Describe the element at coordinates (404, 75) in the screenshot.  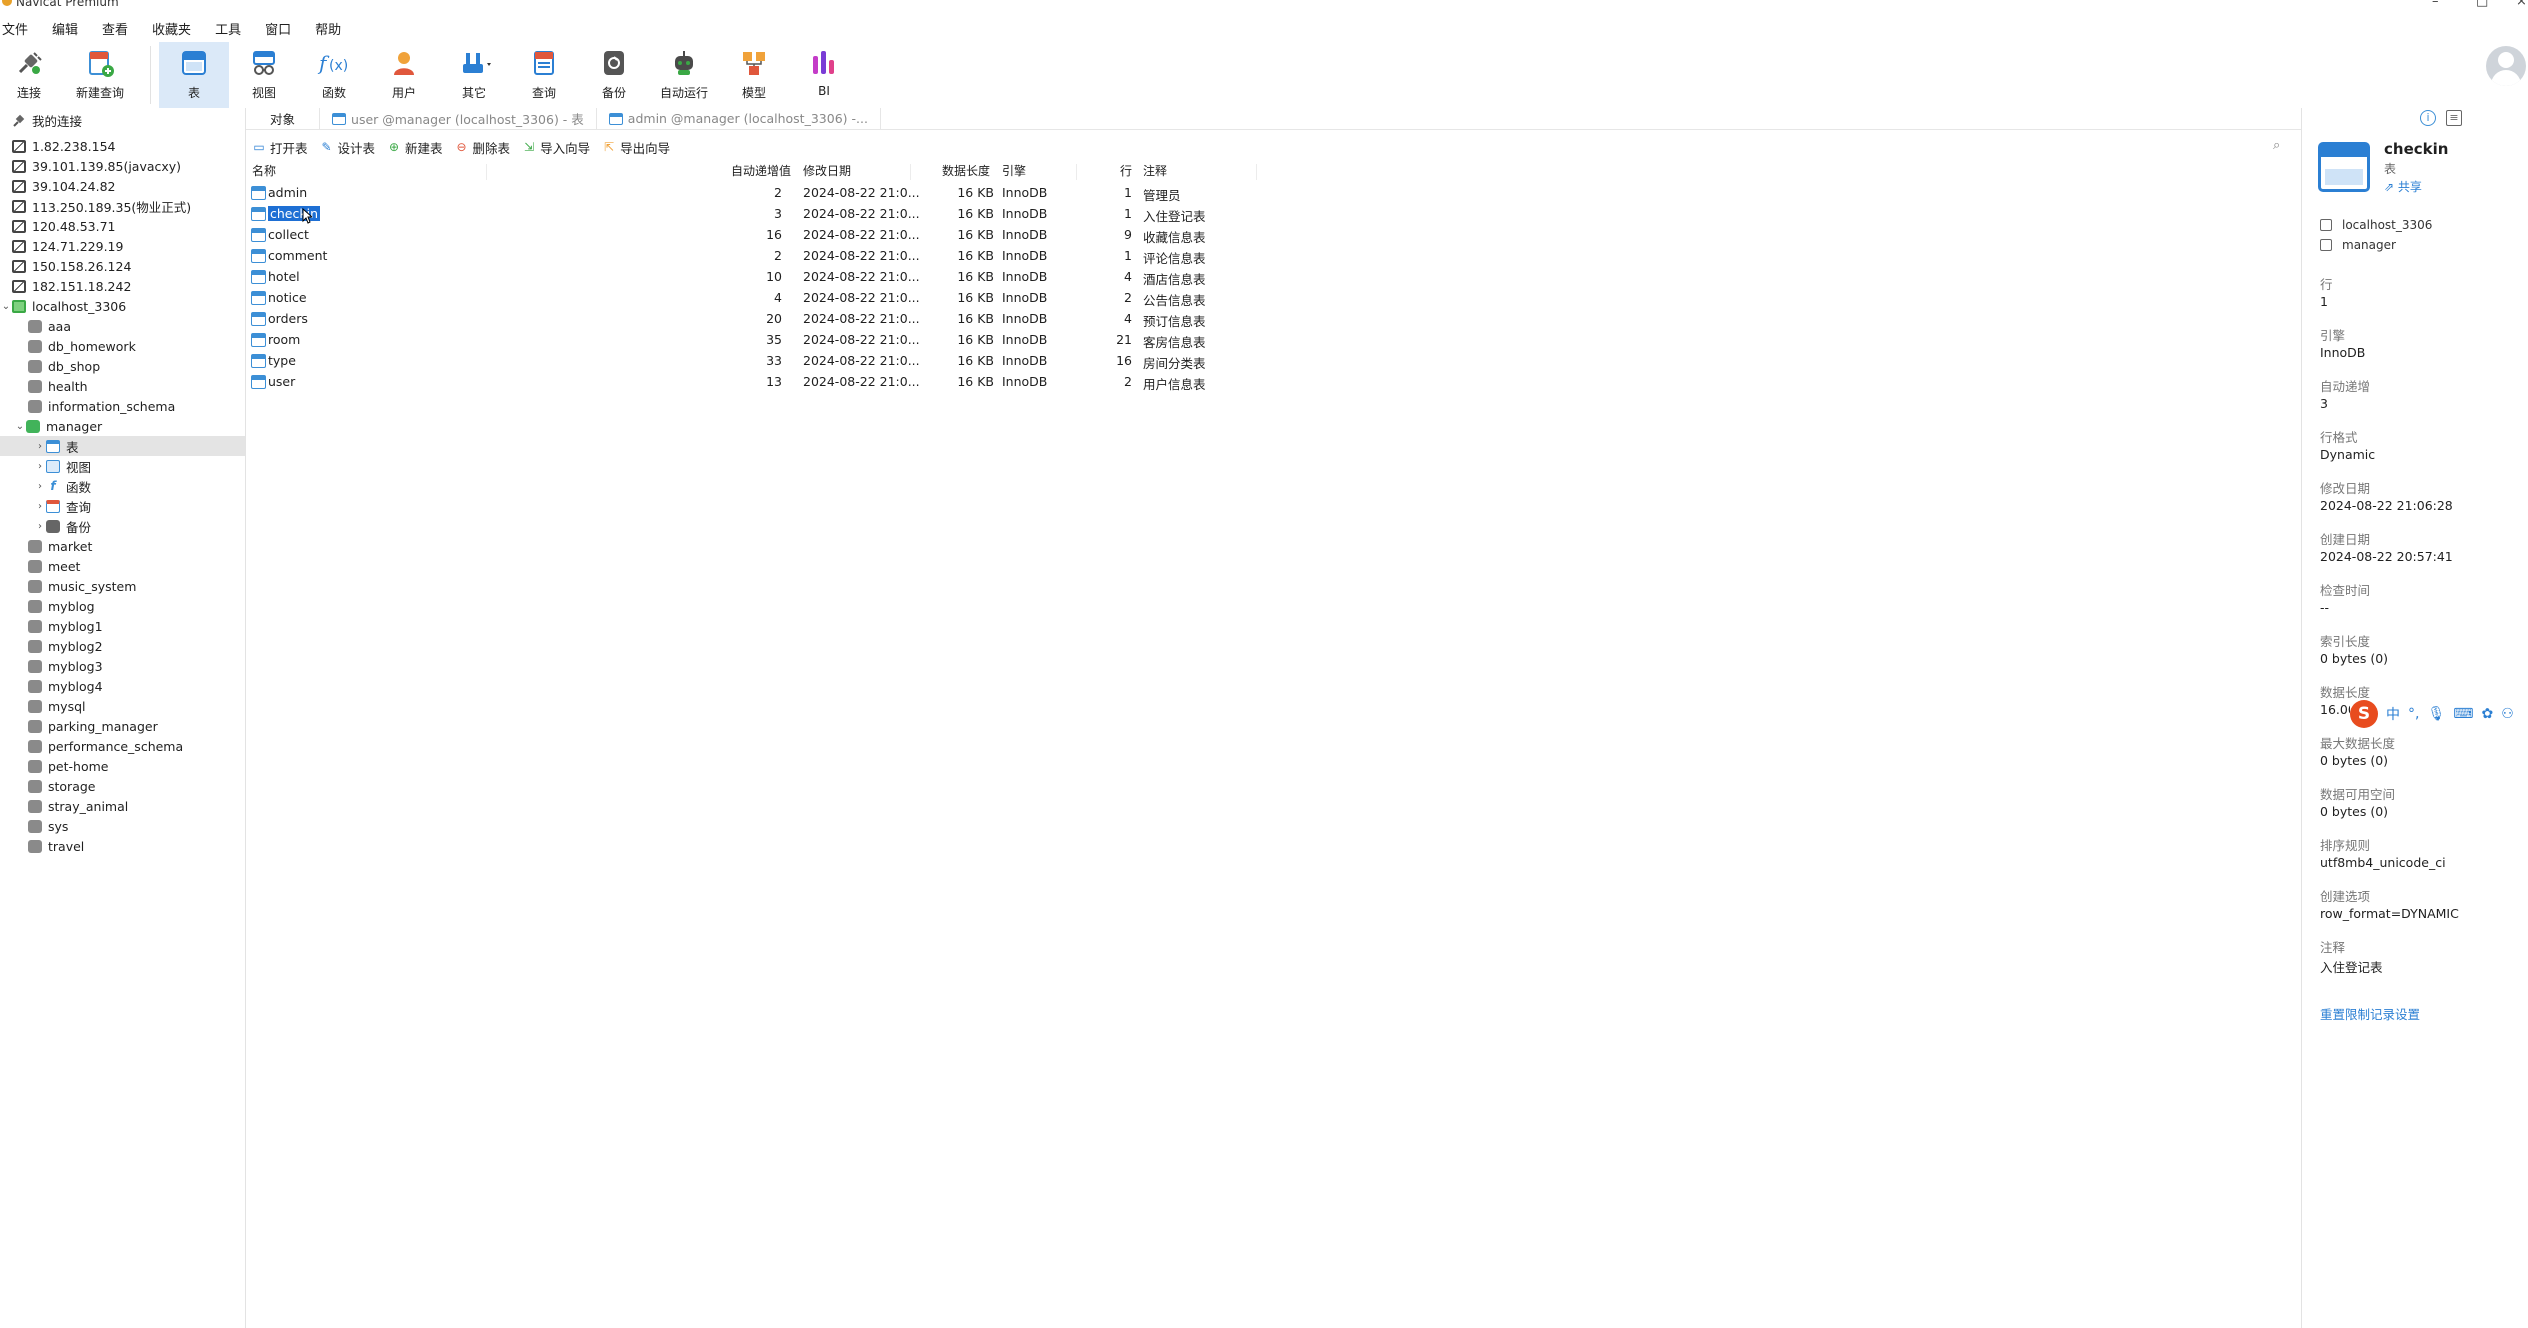
I see `user-button: 用户` at that location.